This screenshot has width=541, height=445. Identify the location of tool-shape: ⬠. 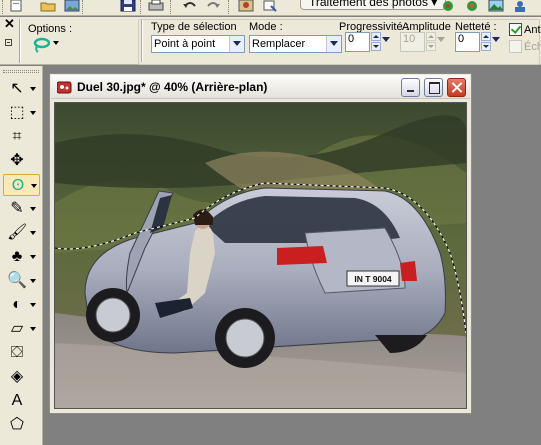
(21, 425).